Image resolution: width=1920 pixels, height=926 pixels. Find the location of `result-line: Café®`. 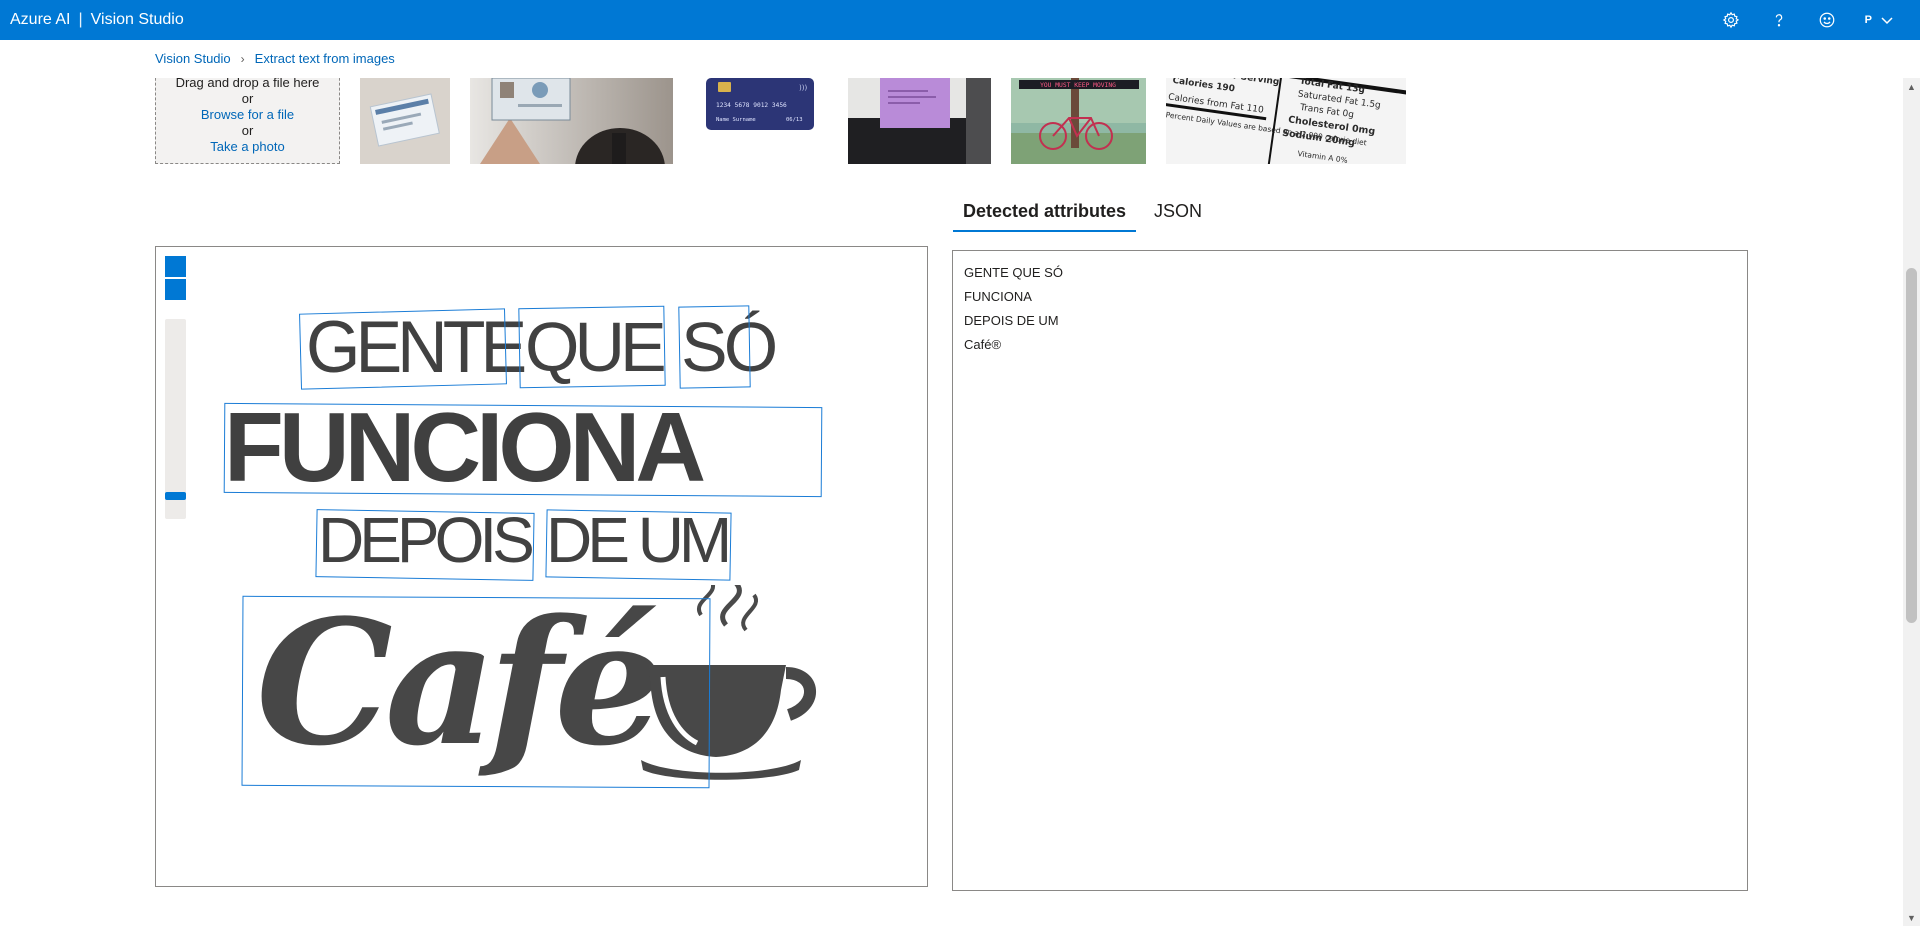

result-line: Café® is located at coordinates (983, 344).